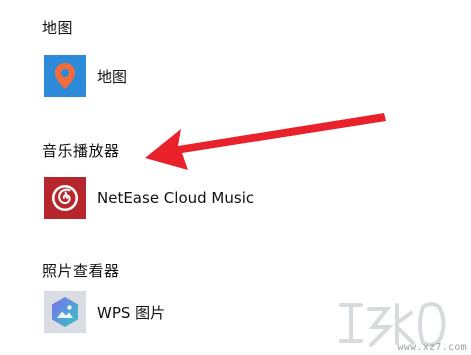  What do you see at coordinates (81, 151) in the screenshot?
I see `section-heading-music-player: 音乐播放器` at bounding box center [81, 151].